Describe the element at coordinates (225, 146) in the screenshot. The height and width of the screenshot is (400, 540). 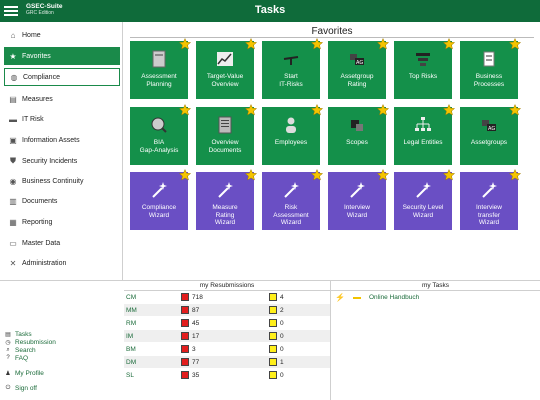
I see `tile-label: Overview Documents` at that location.